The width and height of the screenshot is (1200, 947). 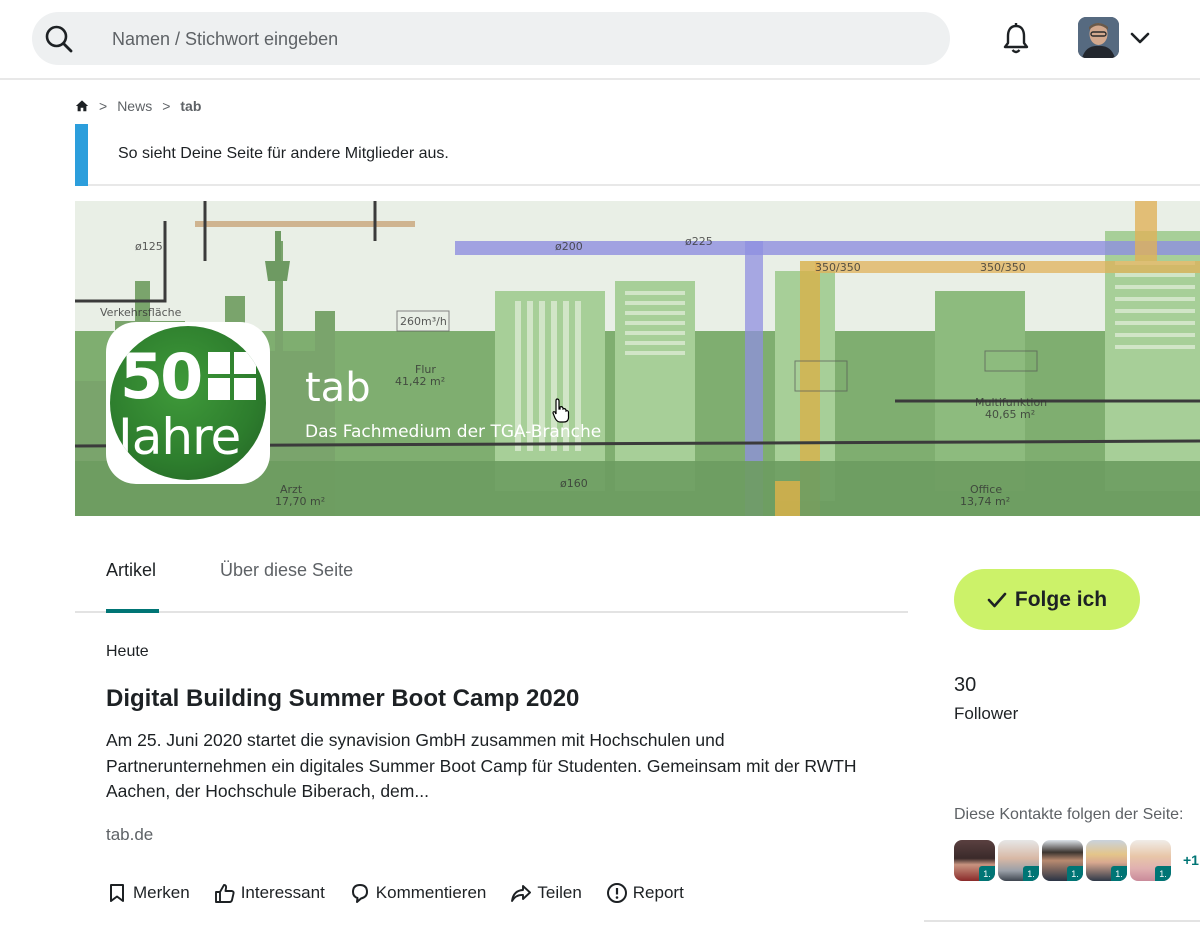 I want to click on like-button: Interessant, so click(x=269, y=893).